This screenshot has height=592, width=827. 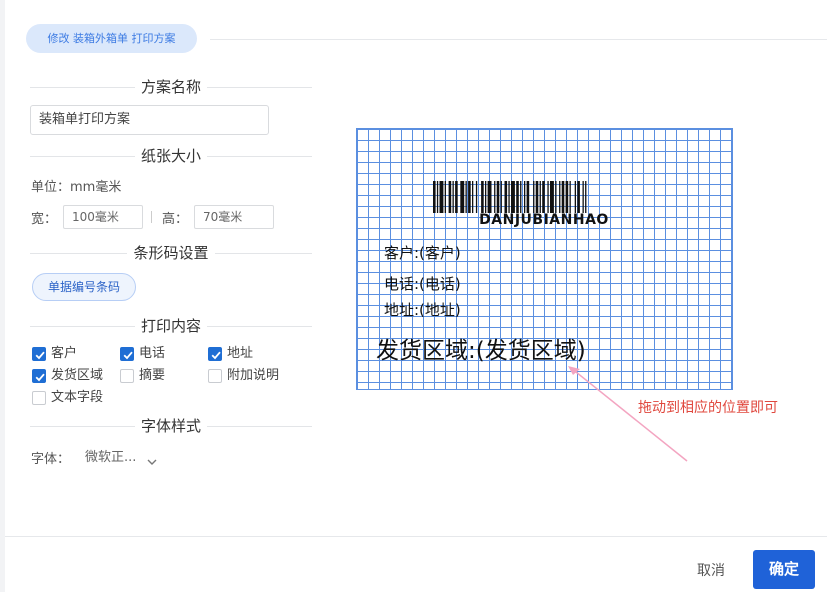 I want to click on scheme-name-input: 装箱单打印方案, so click(x=149, y=120).